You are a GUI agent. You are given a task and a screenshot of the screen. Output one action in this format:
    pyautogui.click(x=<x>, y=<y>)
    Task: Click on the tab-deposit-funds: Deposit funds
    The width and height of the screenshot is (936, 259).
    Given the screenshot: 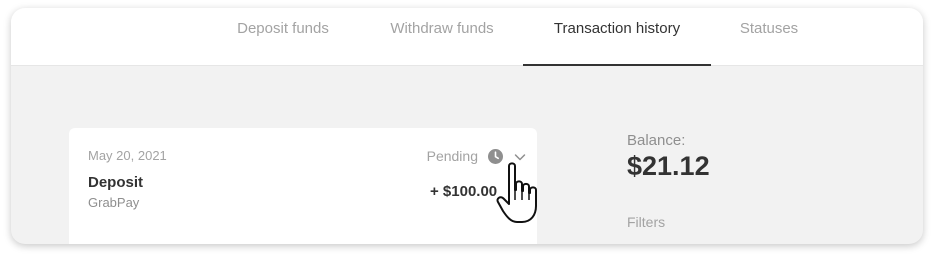 What is the action you would take?
    pyautogui.click(x=283, y=36)
    